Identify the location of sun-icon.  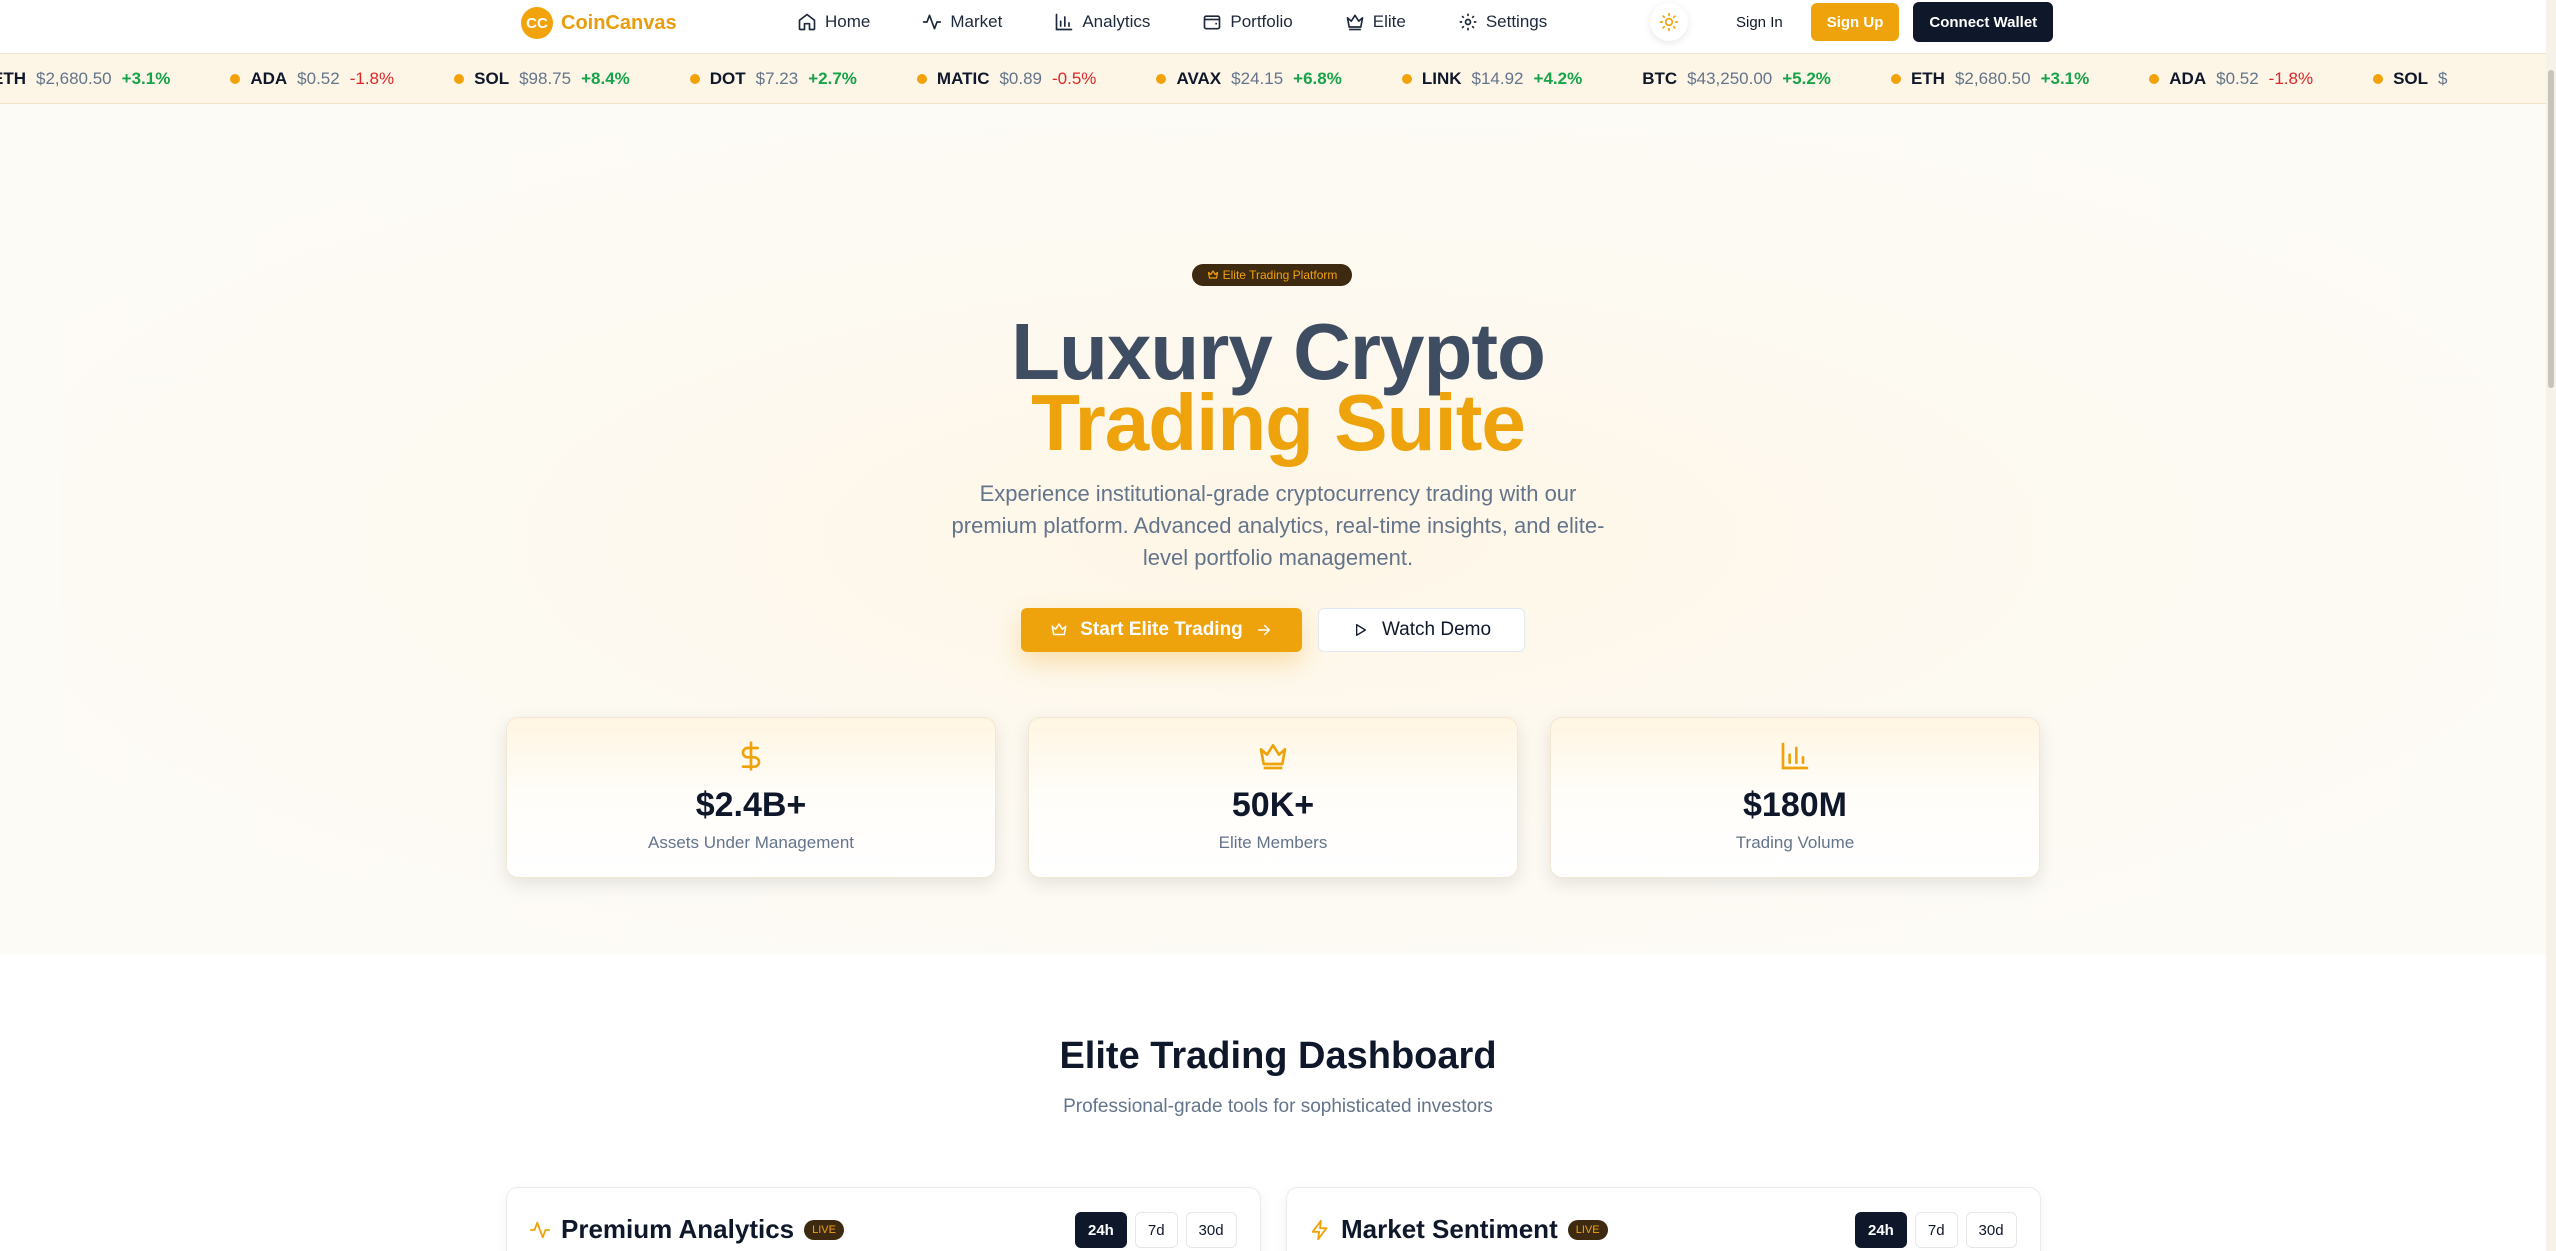
(1669, 22).